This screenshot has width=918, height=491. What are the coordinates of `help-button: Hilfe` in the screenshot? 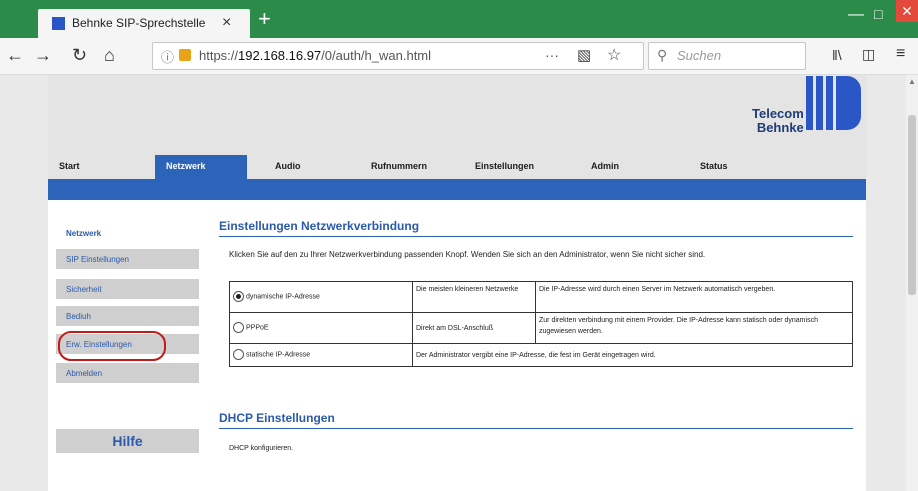 It's located at (127, 441).